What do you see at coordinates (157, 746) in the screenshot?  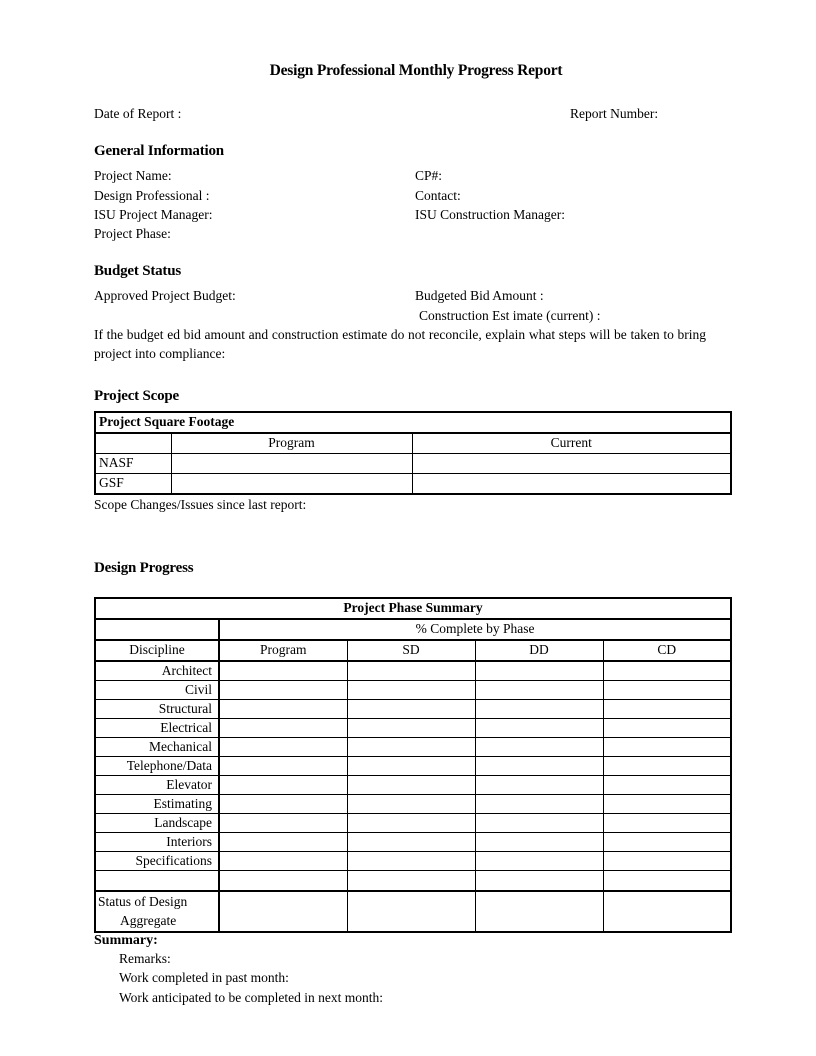 I see `phase-row-label-mechanical: Mechanical` at bounding box center [157, 746].